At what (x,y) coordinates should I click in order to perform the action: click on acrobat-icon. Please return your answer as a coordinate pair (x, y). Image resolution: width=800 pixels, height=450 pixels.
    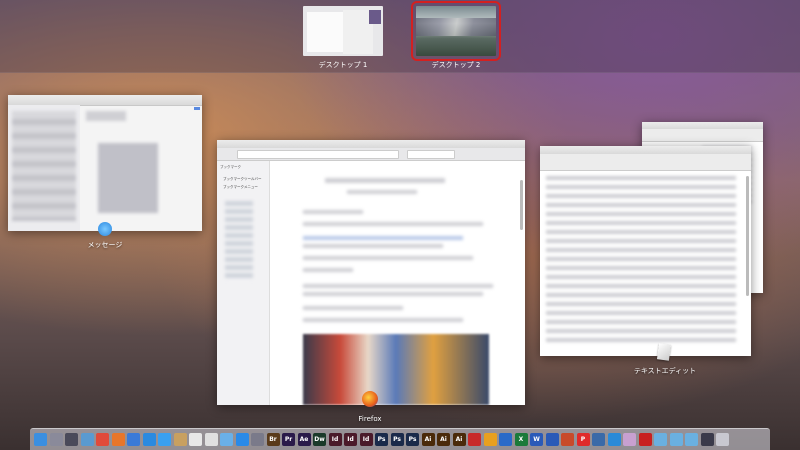
    Looking at the image, I should click on (474, 439).